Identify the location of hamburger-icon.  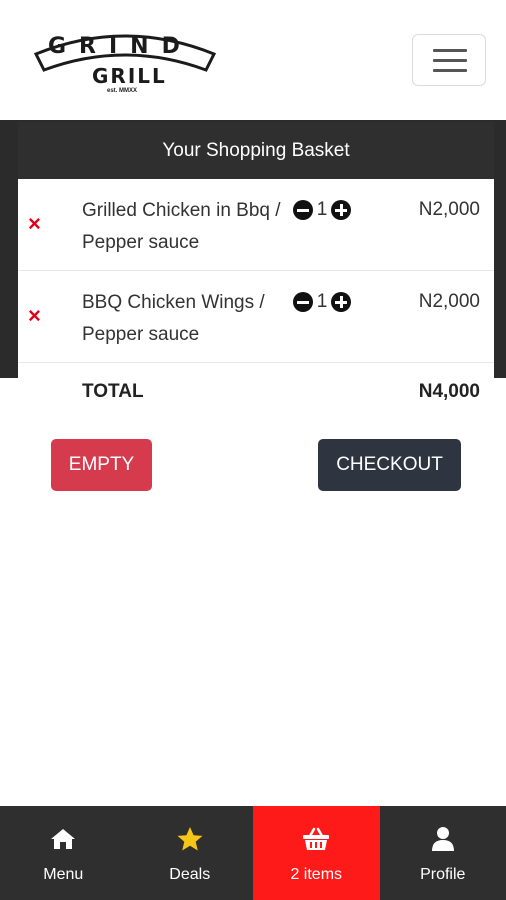
(450, 50).